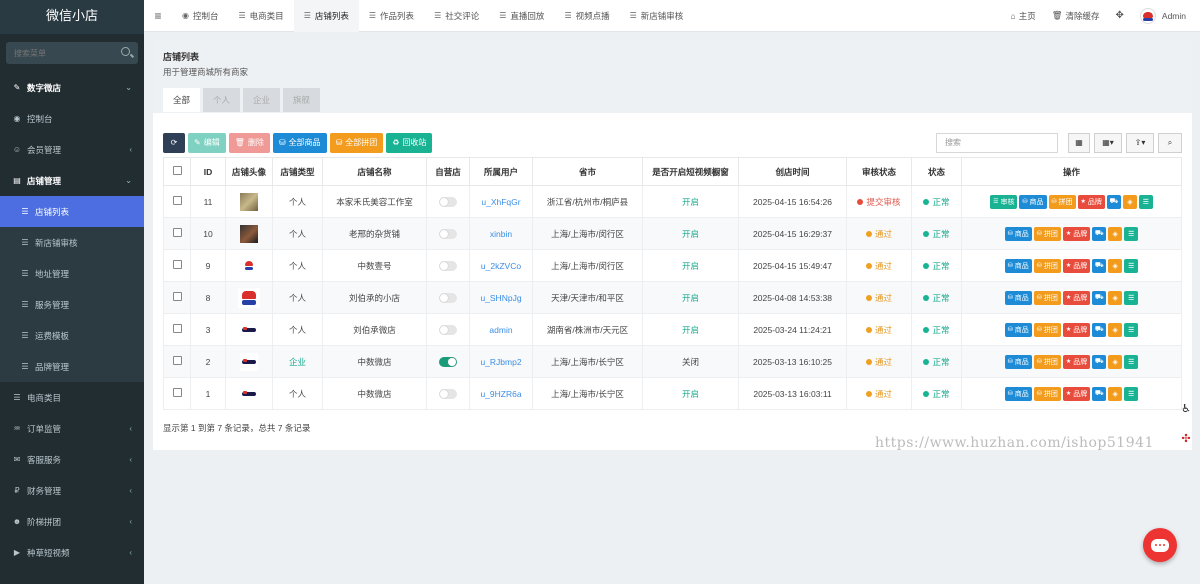  What do you see at coordinates (1170, 142) in the screenshot?
I see `advanced-search-button: ⌕` at bounding box center [1170, 142].